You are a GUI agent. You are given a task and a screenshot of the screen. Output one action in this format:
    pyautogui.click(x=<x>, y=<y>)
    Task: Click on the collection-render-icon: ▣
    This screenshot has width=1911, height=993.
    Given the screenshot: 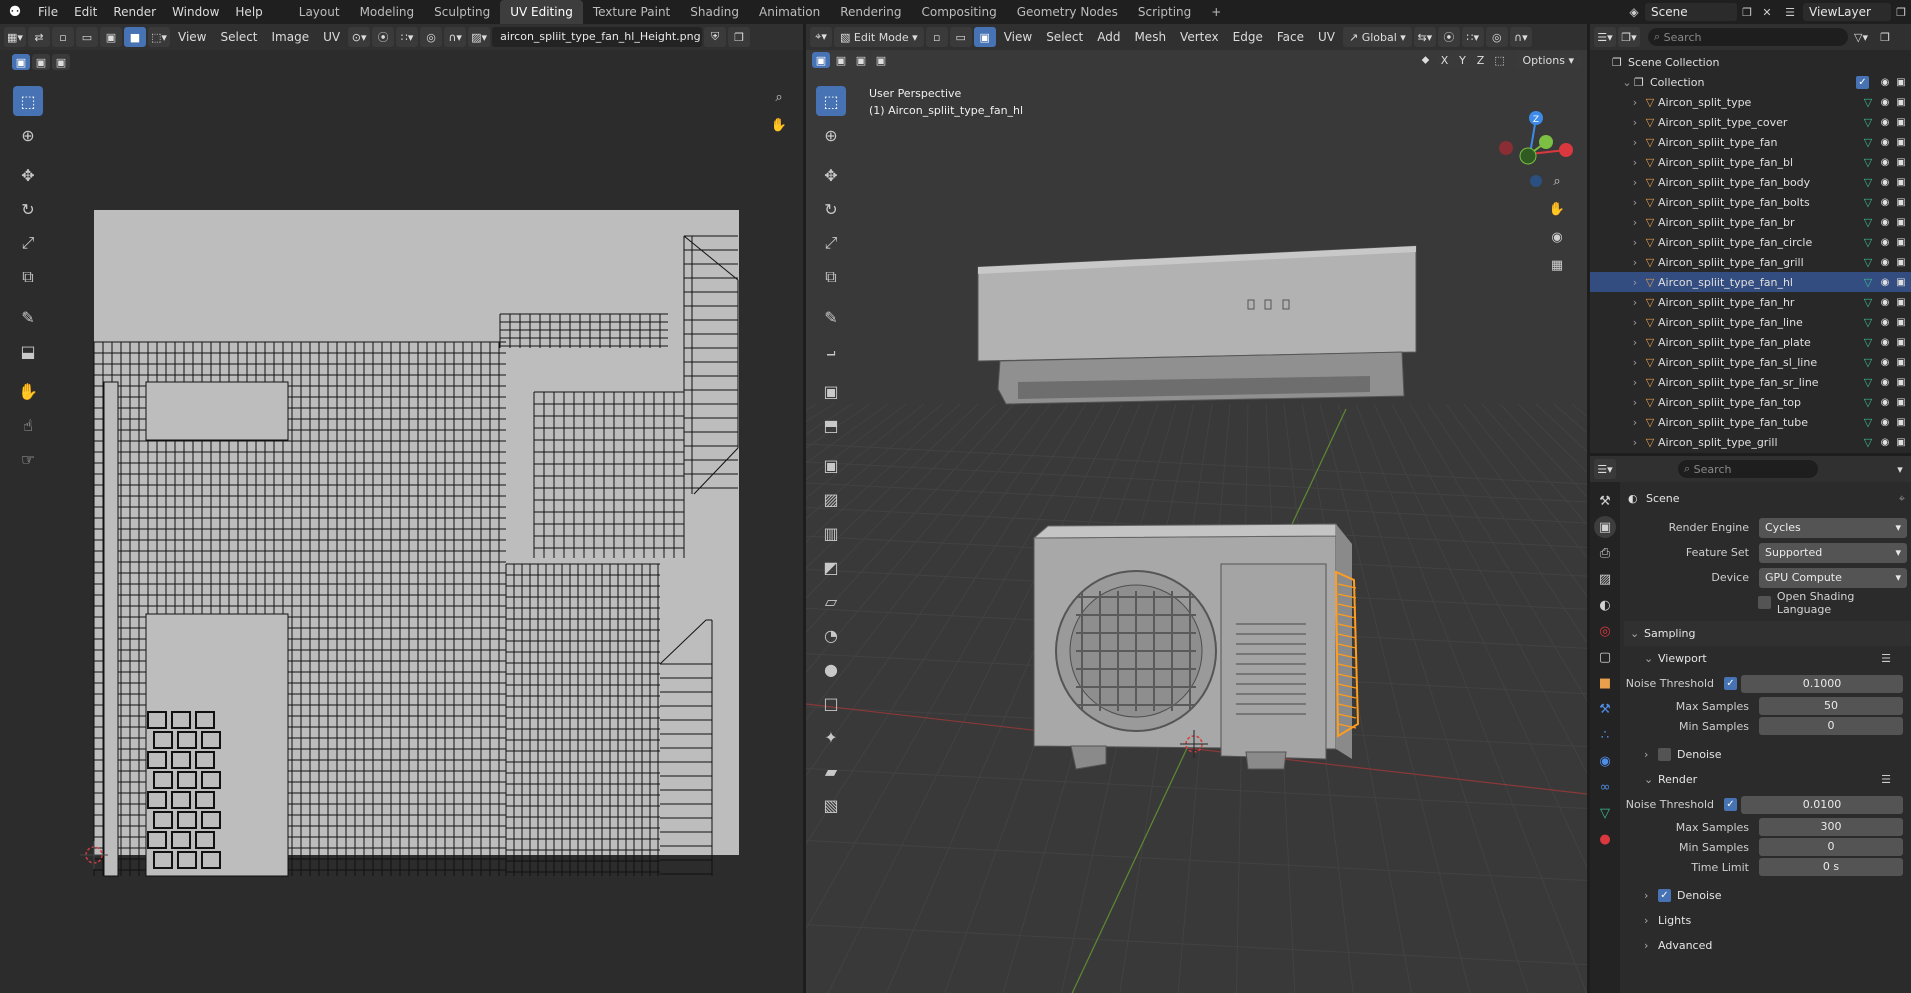 What is the action you would take?
    pyautogui.click(x=1901, y=82)
    